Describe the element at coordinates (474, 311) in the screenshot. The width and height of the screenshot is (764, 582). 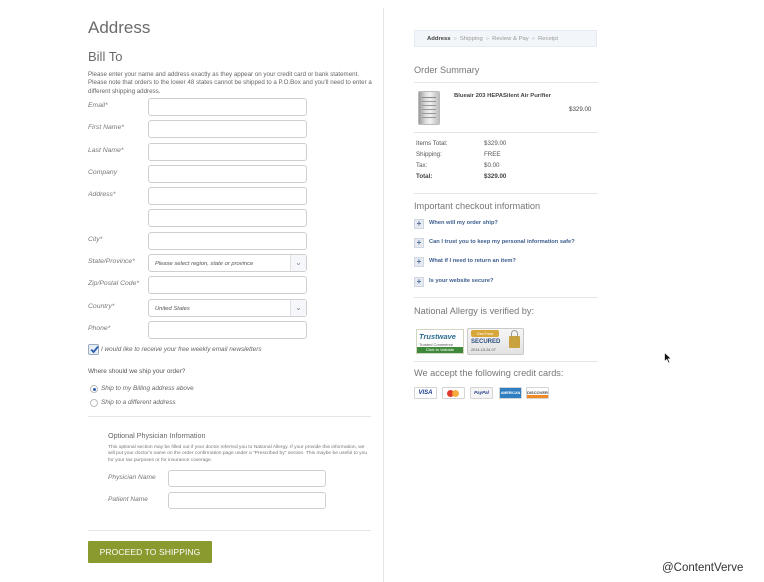
I see `verified-by-title: National Allergy is verified by:` at that location.